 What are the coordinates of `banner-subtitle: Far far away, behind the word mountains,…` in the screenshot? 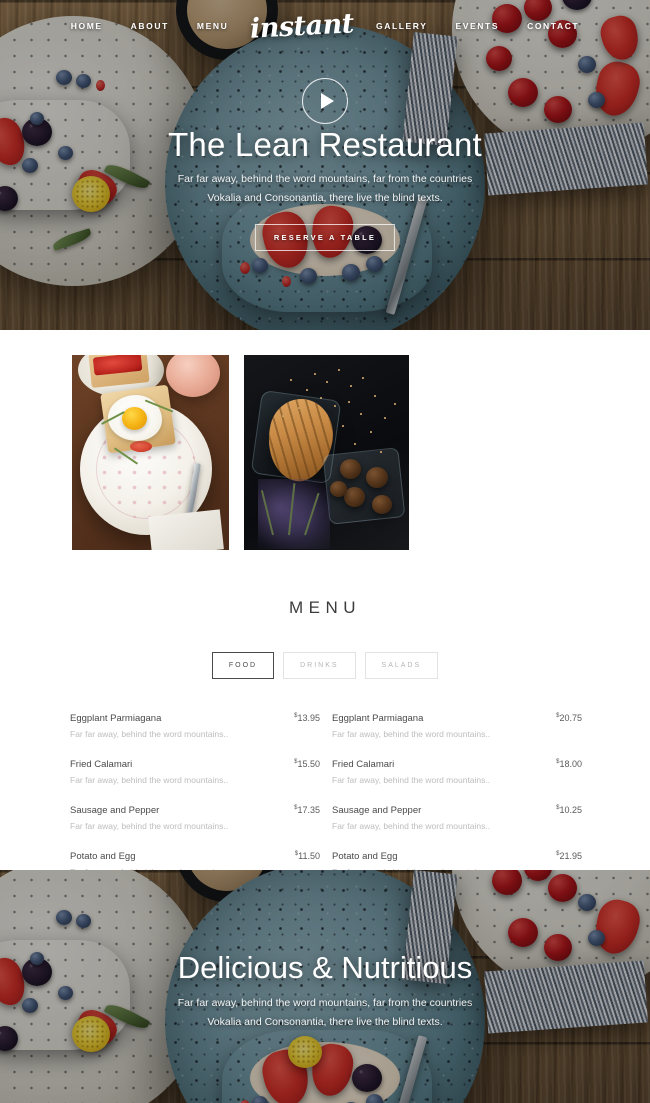 It's located at (325, 1013).